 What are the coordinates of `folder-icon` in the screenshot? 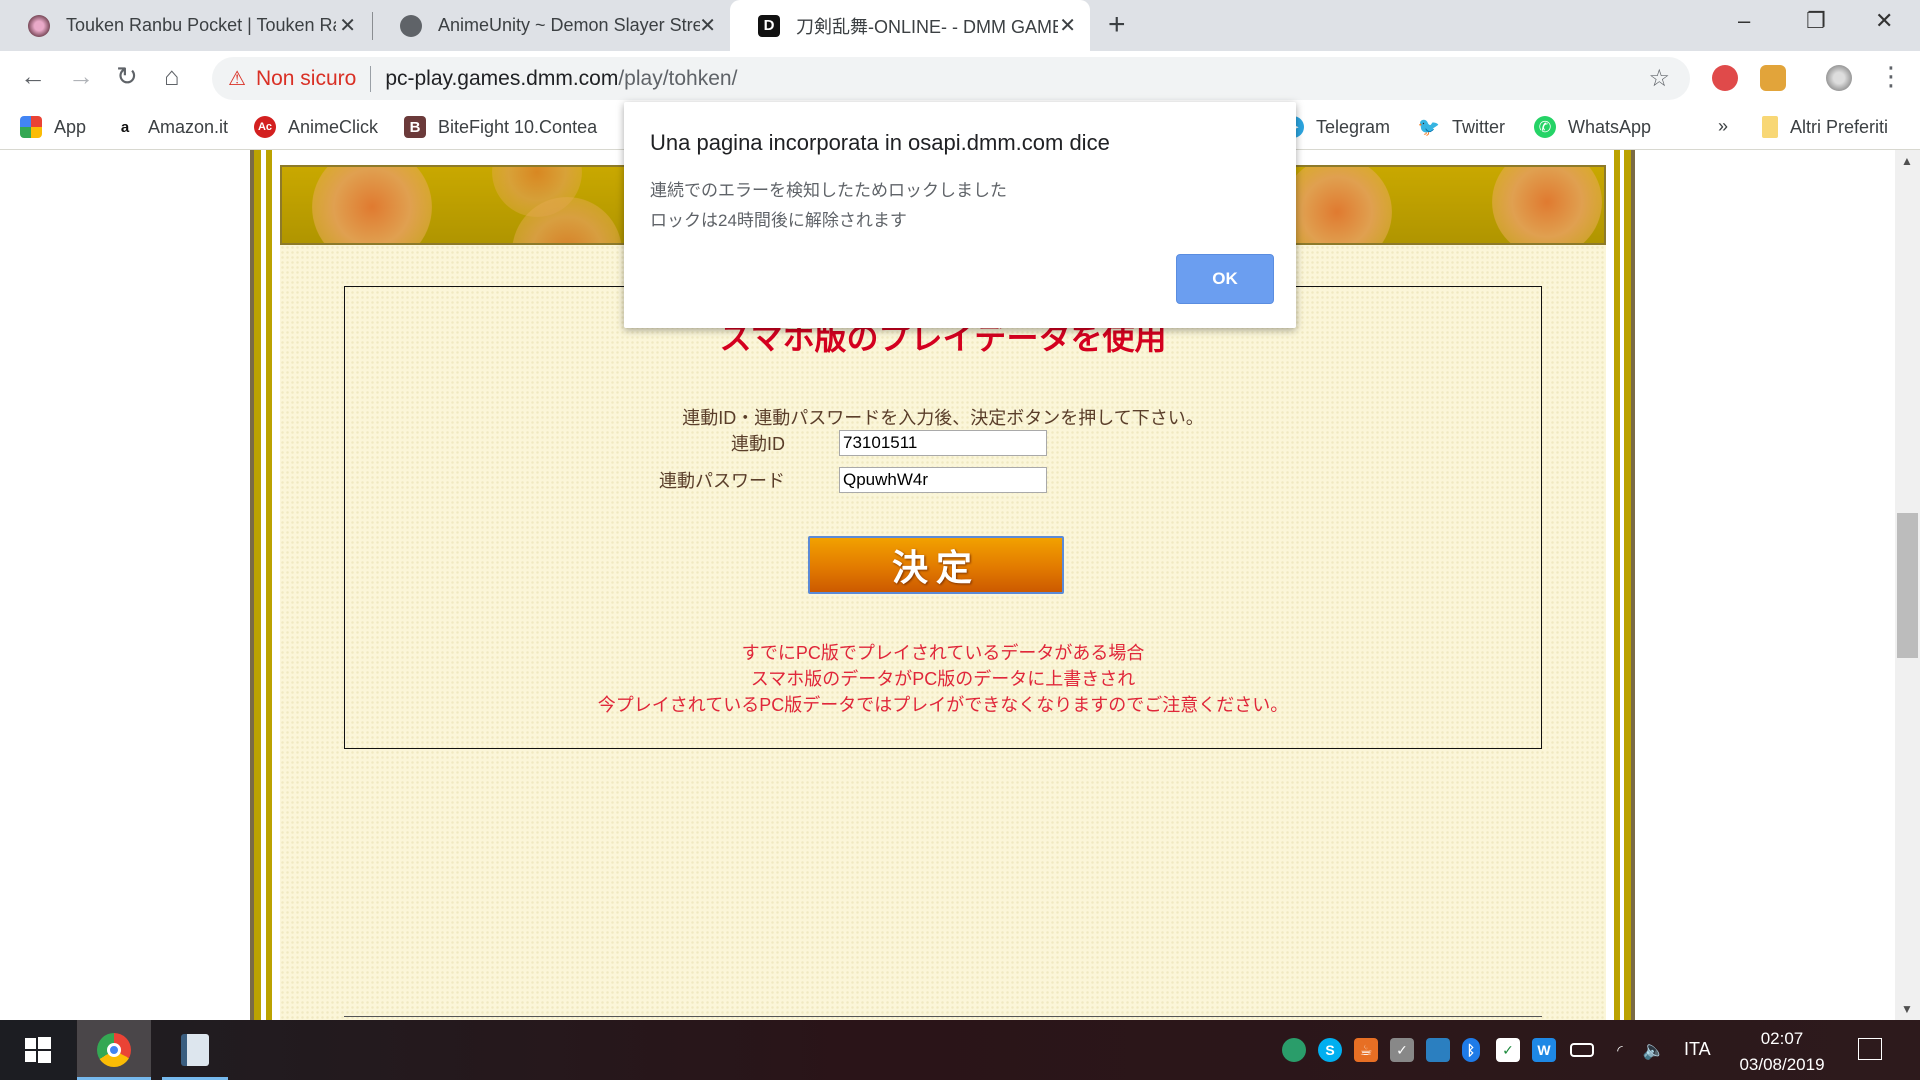 It's located at (1770, 127).